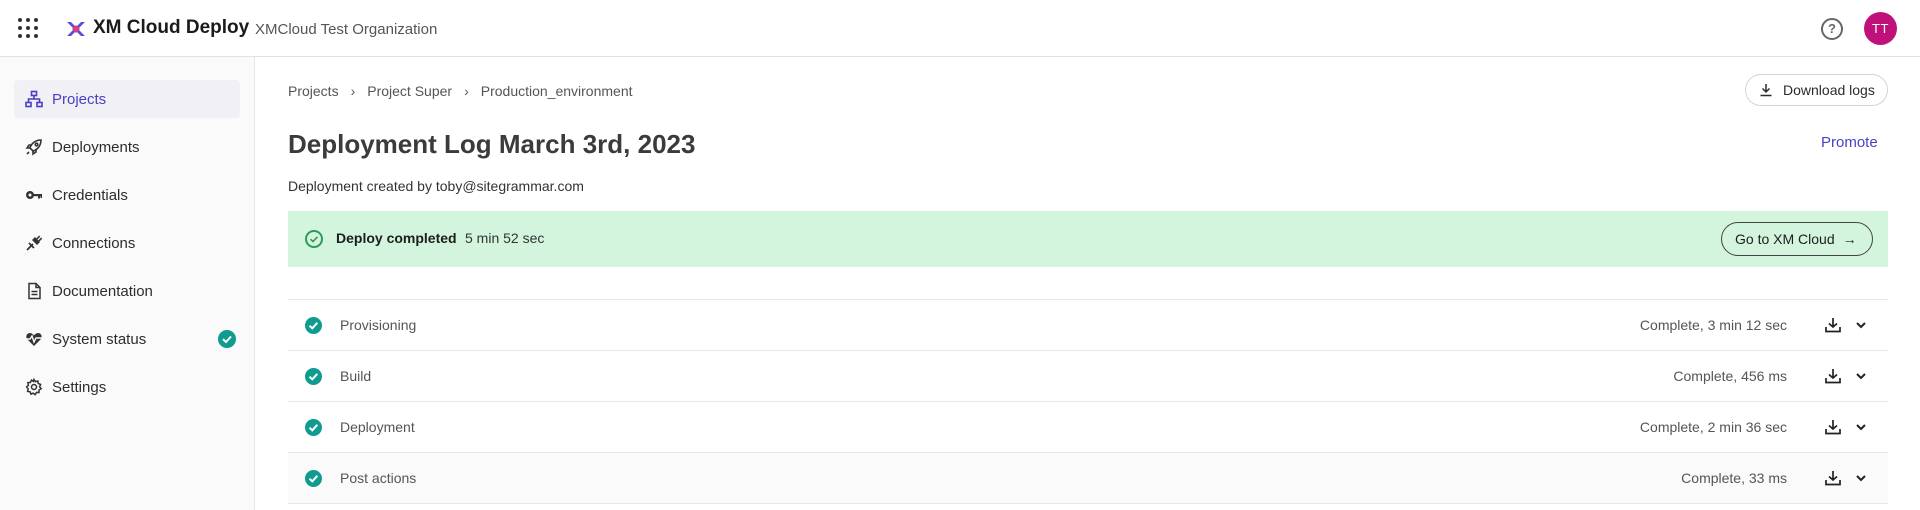 This screenshot has width=1920, height=510. I want to click on breadcrumb-environment: Production_environment, so click(557, 91).